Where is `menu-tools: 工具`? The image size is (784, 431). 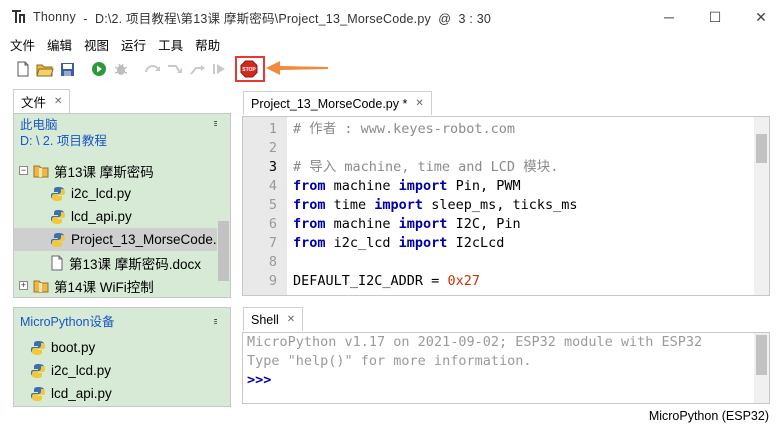
menu-tools: 工具 is located at coordinates (170, 44).